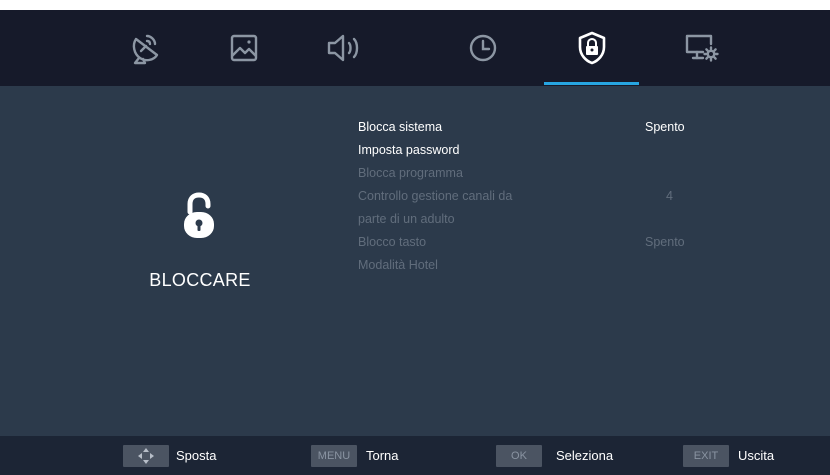 This screenshot has height=475, width=830. I want to click on menu-item-parental-guidance: Controllo gestione canali da 4, so click(538, 196).